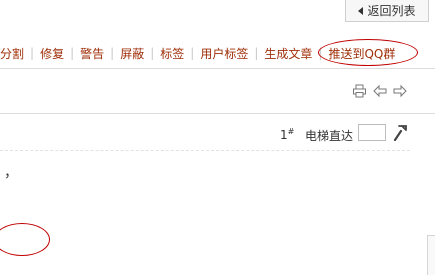 This screenshot has height=275, width=435. What do you see at coordinates (132, 53) in the screenshot?
I see `block-link: 屏蔽` at bounding box center [132, 53].